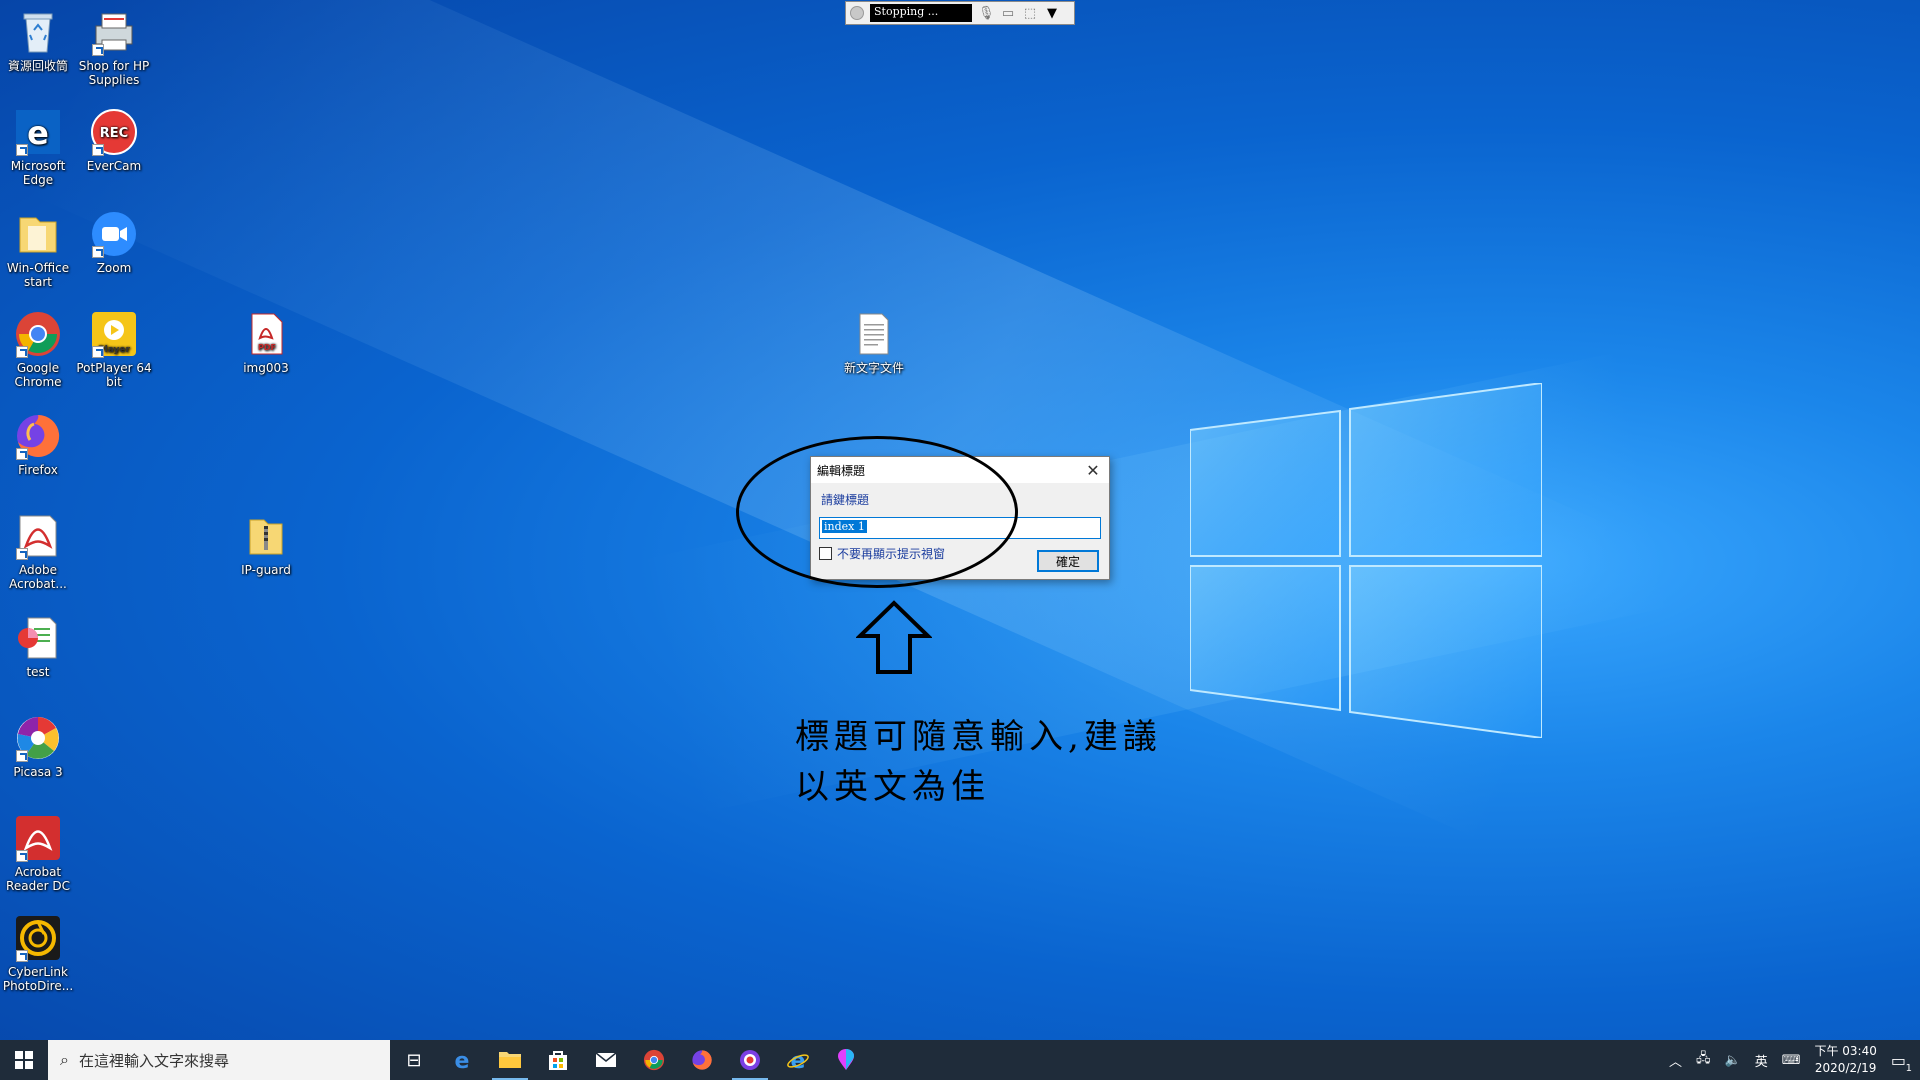 Image resolution: width=1920 pixels, height=1080 pixels. Describe the element at coordinates (1845, 1060) in the screenshot. I see `clock: 下午 03:40 2020/2/19` at that location.